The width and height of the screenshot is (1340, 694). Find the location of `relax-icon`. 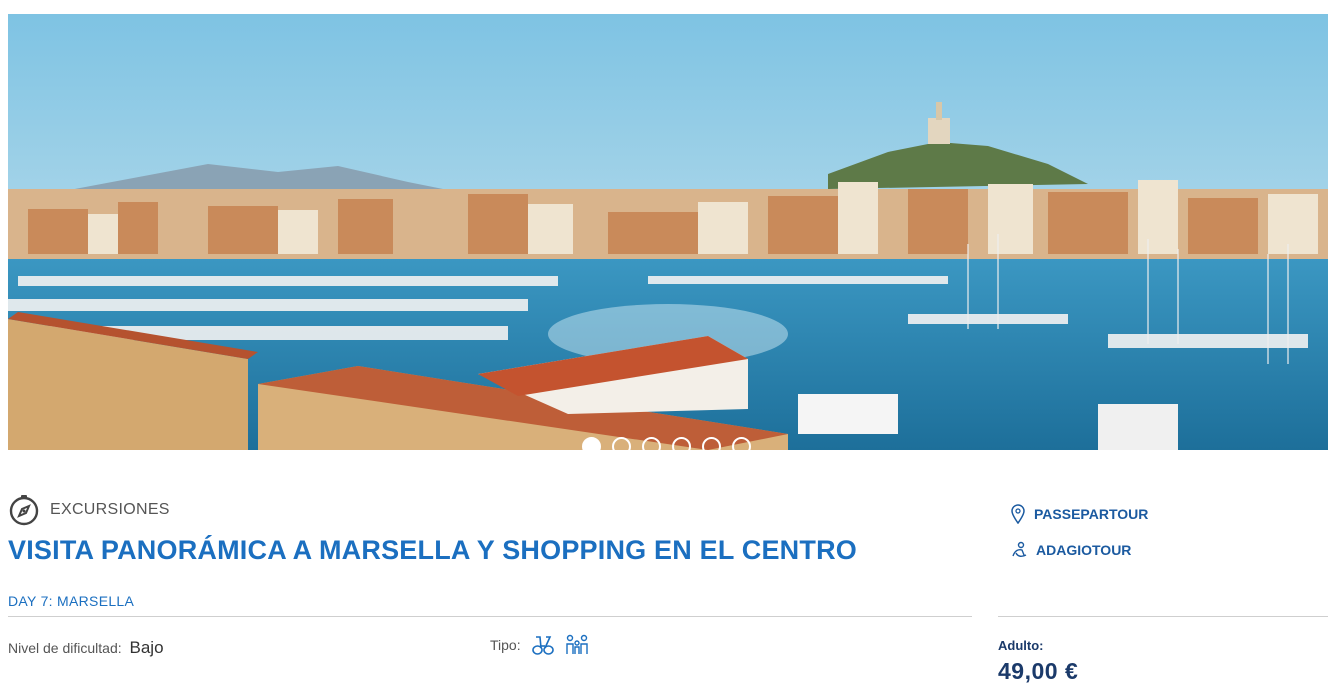

relax-icon is located at coordinates (1019, 549).